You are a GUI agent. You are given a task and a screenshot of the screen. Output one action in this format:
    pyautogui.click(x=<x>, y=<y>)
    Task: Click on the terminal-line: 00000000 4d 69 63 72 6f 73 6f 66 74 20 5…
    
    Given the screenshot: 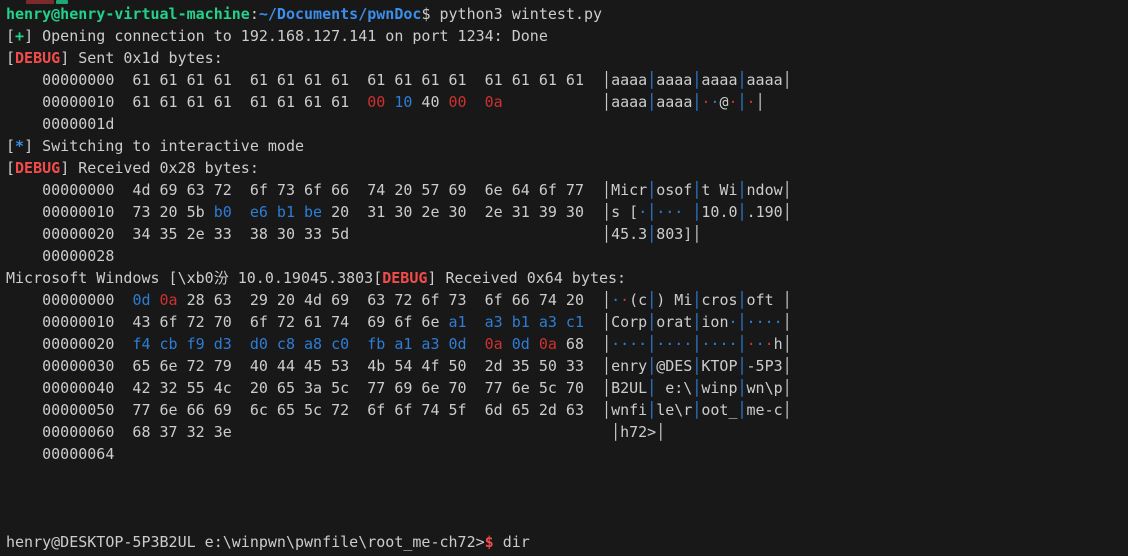 What is the action you would take?
    pyautogui.click(x=399, y=190)
    